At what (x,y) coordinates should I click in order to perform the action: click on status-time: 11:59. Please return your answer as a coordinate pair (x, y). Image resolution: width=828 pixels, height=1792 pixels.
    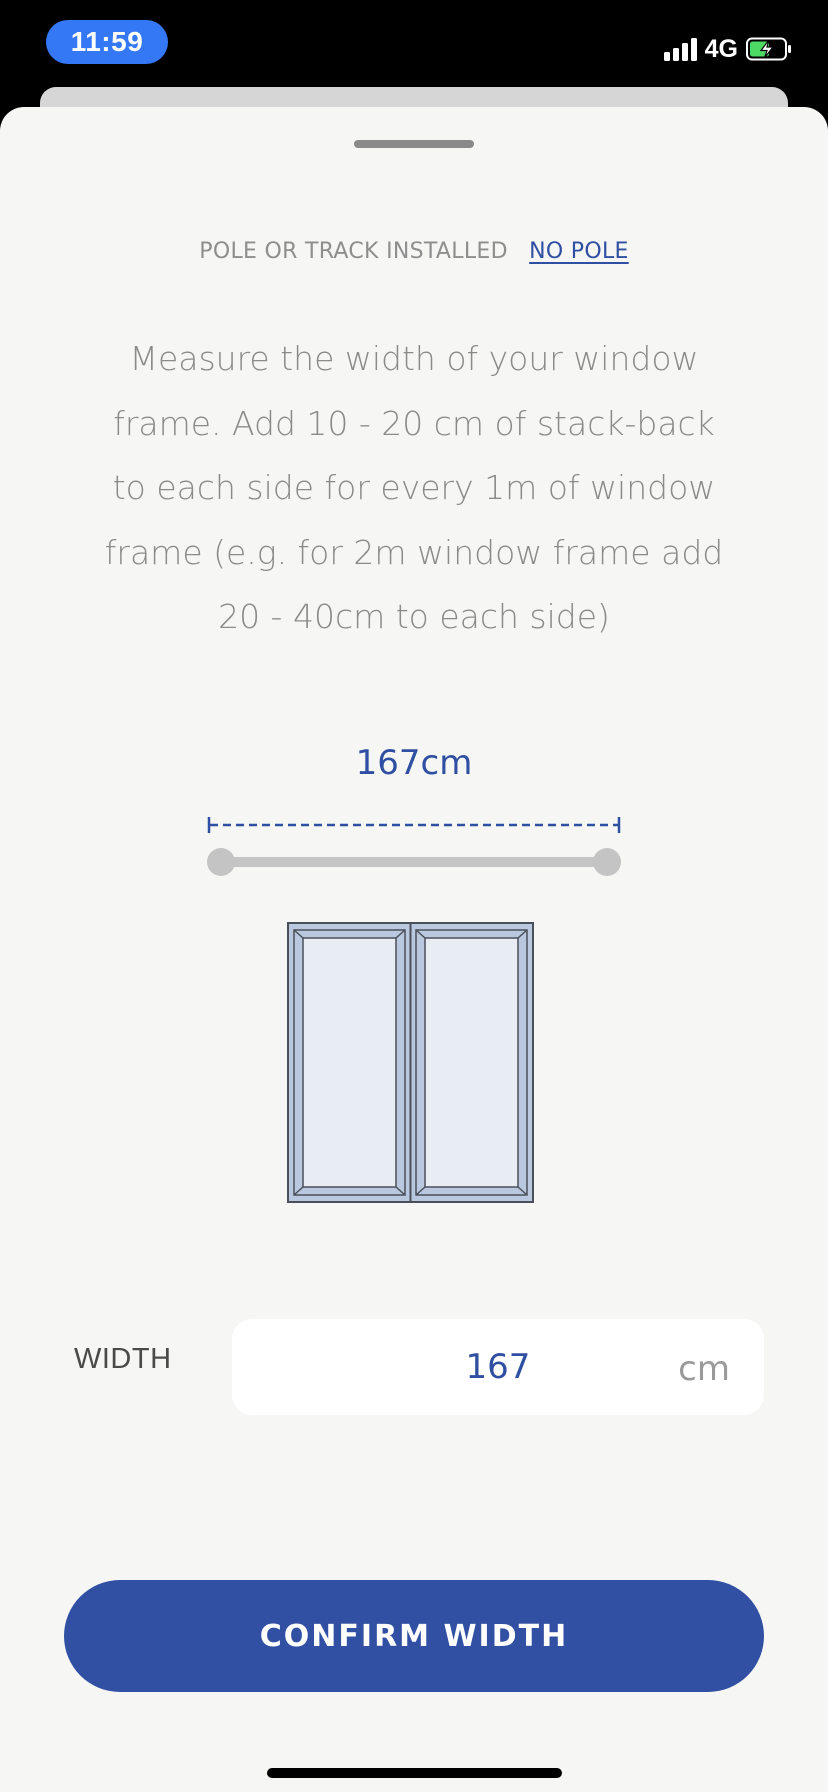
    Looking at the image, I should click on (107, 42).